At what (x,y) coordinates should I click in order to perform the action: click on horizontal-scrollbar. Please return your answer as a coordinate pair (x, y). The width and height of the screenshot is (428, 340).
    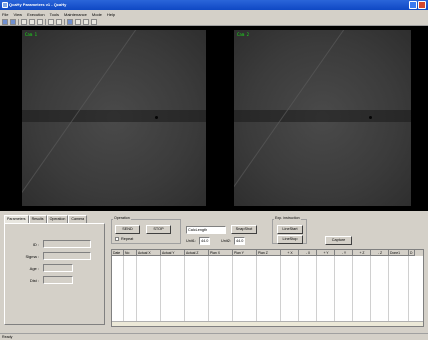
    Looking at the image, I should click on (267, 323).